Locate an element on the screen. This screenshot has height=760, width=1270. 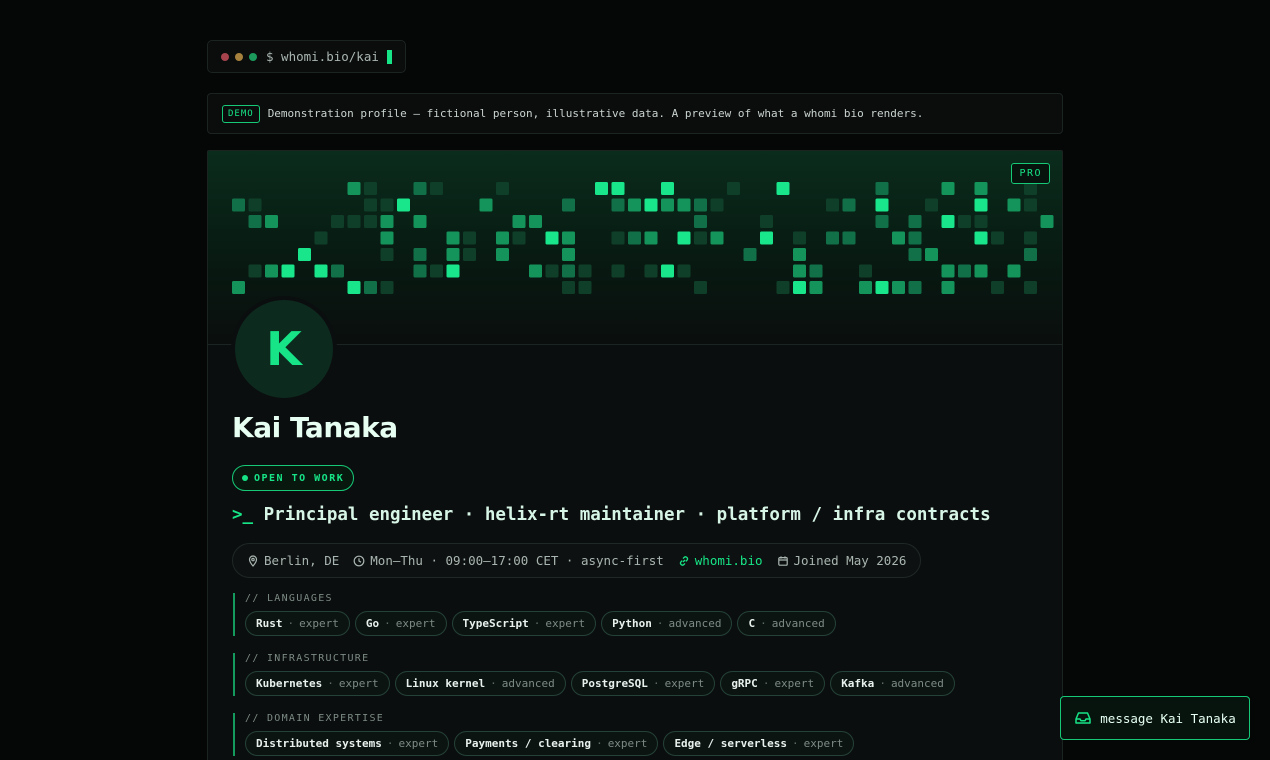
skill-chip: PostgreSQL · expert is located at coordinates (643, 683).